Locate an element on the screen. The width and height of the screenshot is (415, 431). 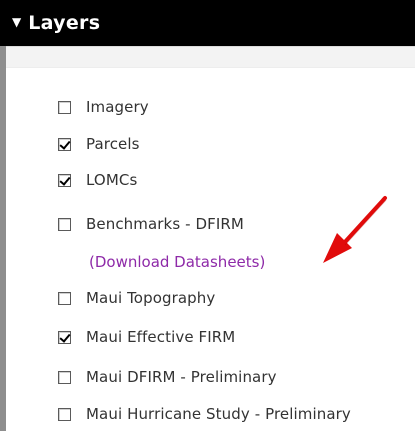
layers-panel-header: ▼ Layers is located at coordinates (207, 23).